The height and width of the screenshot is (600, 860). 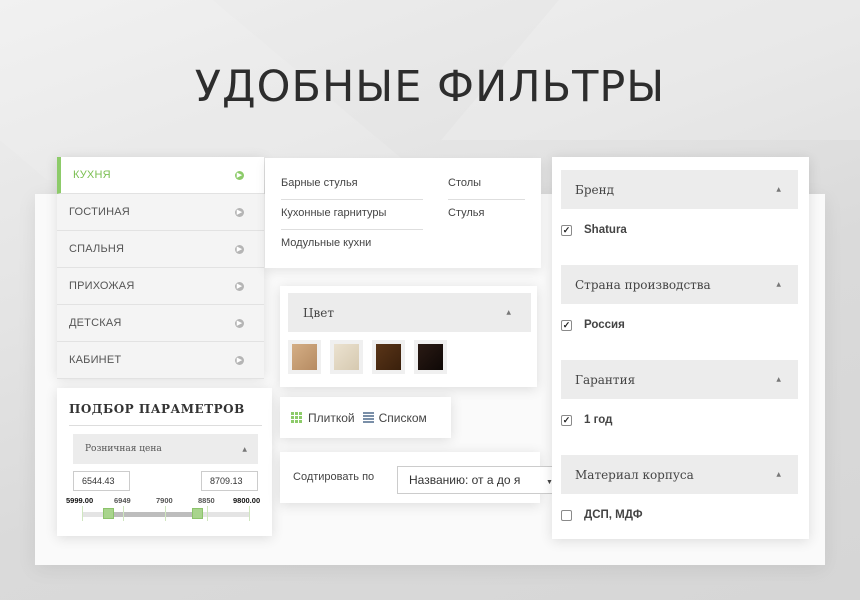 I want to click on subcategory-link: Кухонные гарнитуры, so click(x=352, y=215).